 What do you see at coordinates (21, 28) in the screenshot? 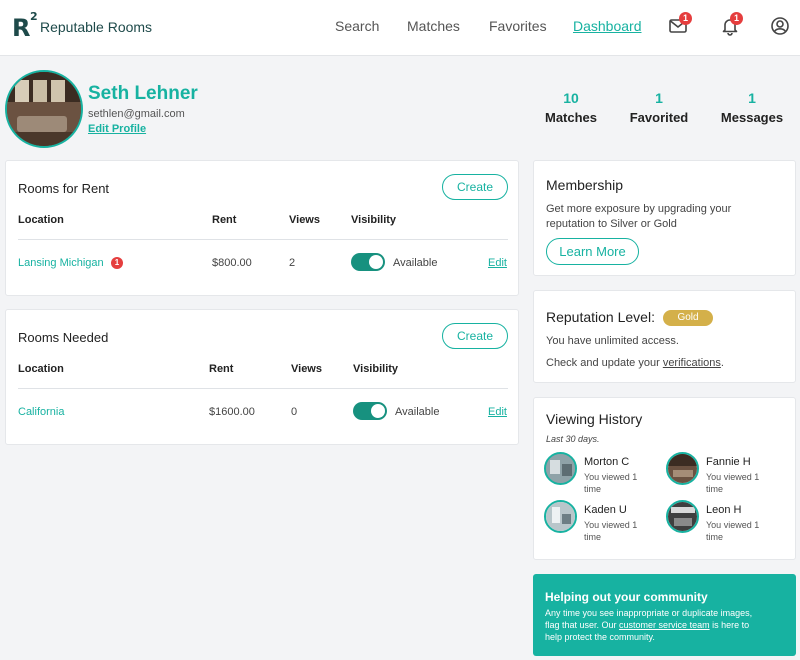
I see `logo-letter: R` at bounding box center [21, 28].